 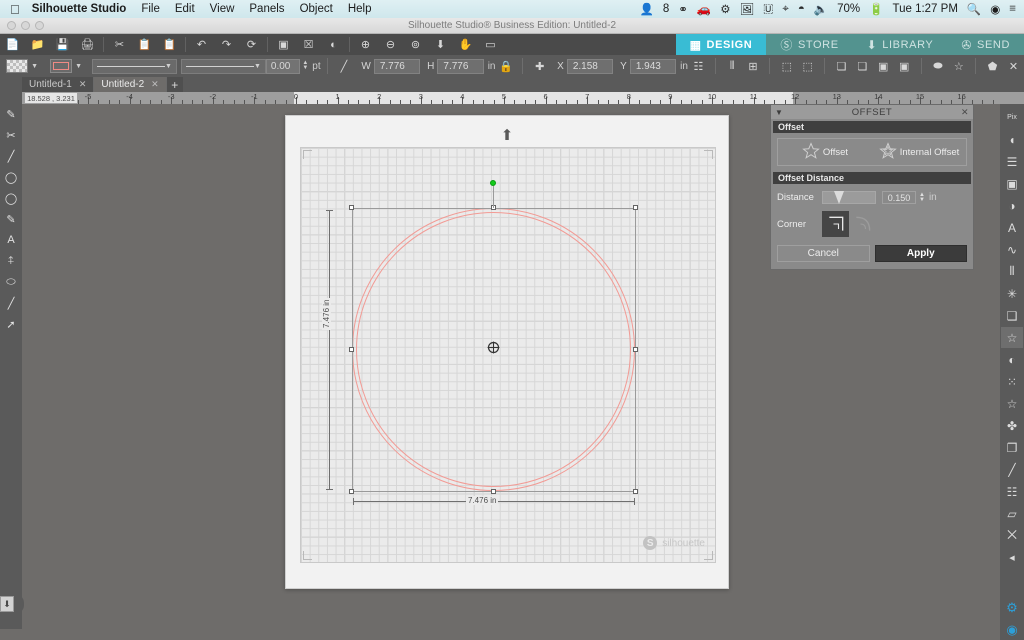 What do you see at coordinates (351, 349) in the screenshot?
I see `resize-handle-middle-left` at bounding box center [351, 349].